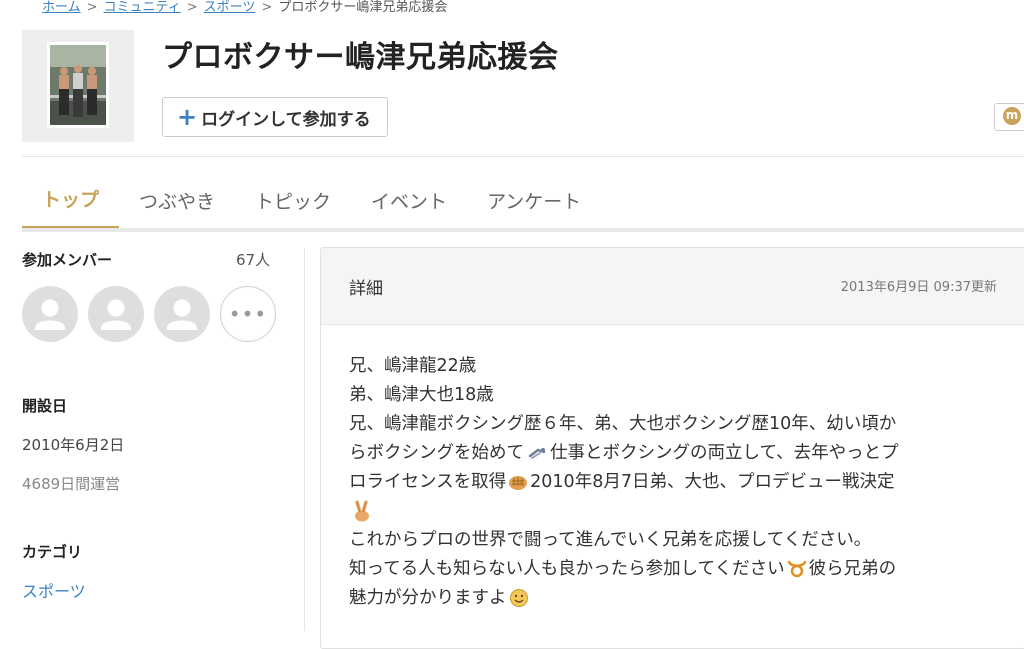  I want to click on breadcrumb-current: プロボクサー嶋津兄弟応援会, so click(363, 7).